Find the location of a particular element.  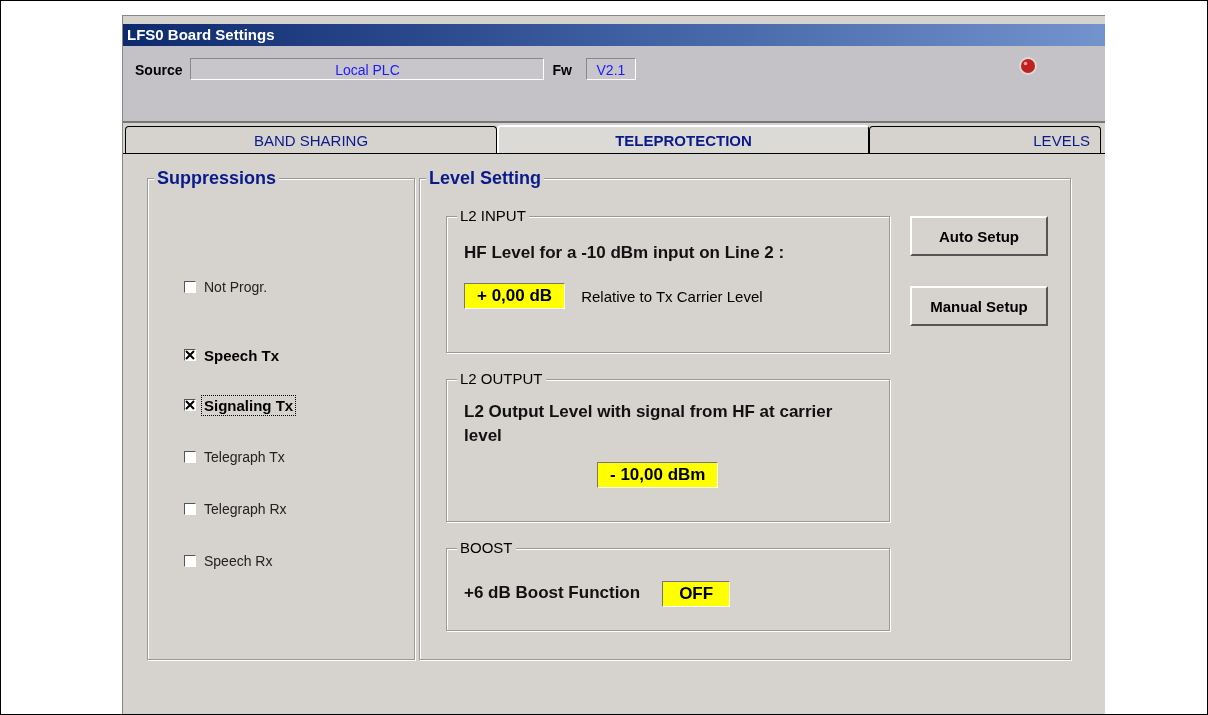

setup-button: Manual Setup is located at coordinates (979, 306).